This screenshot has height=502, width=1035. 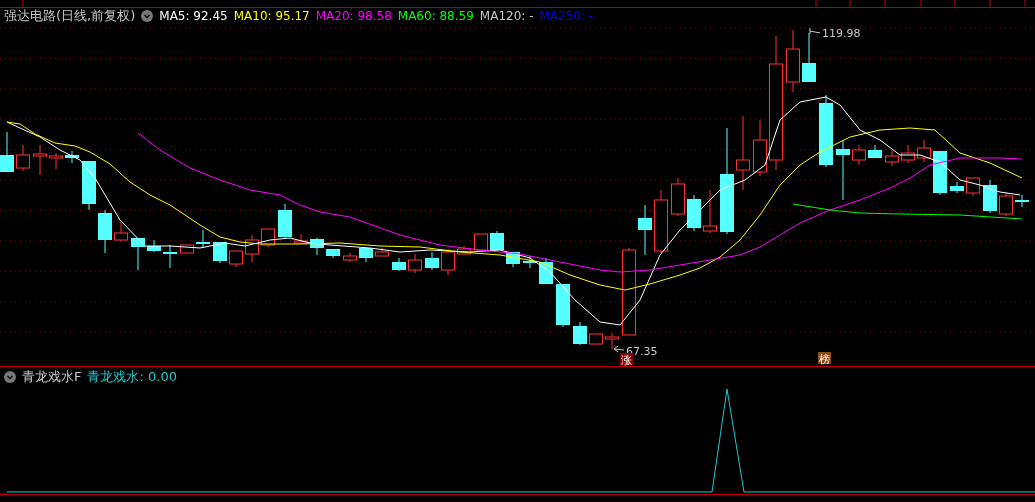 What do you see at coordinates (132, 377) in the screenshot?
I see `indicator-value: 青龙戏水: 0.00` at bounding box center [132, 377].